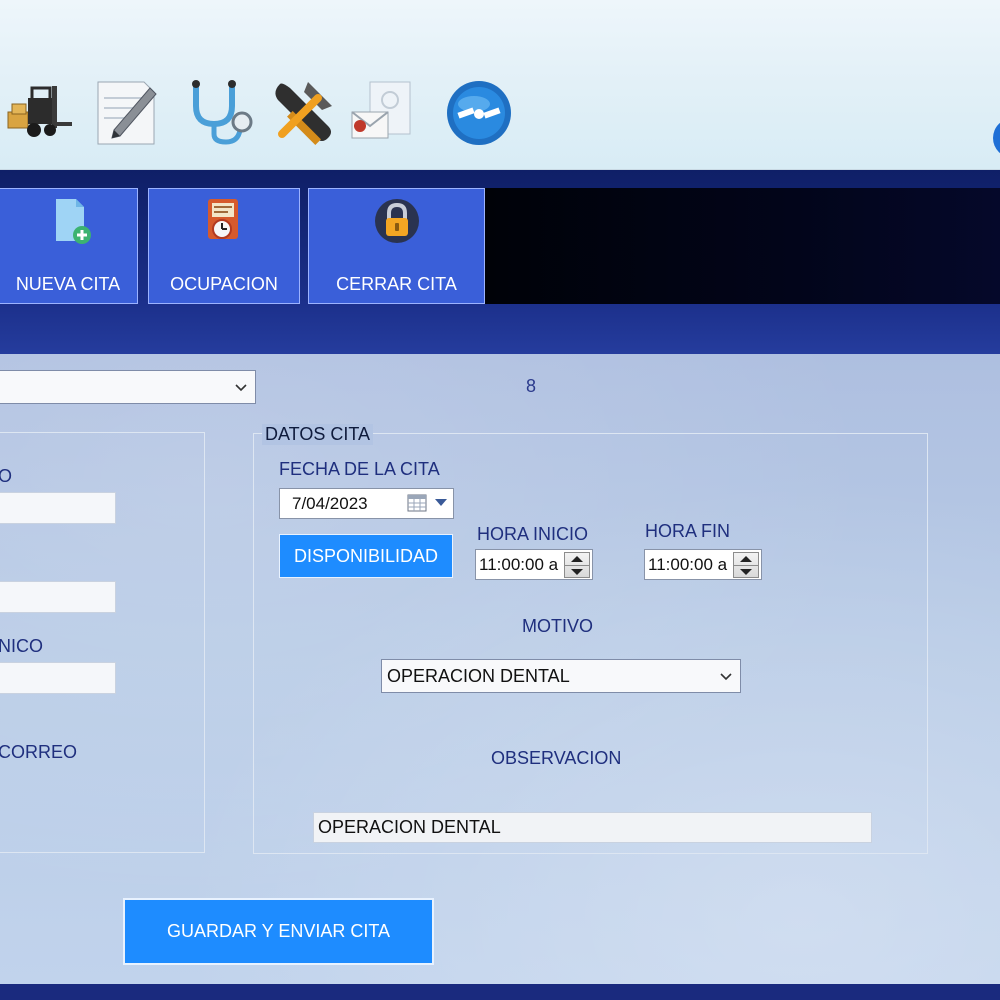 This screenshot has height=1000, width=1000. I want to click on fecha-cita-picker: 7/04/2023, so click(366, 503).